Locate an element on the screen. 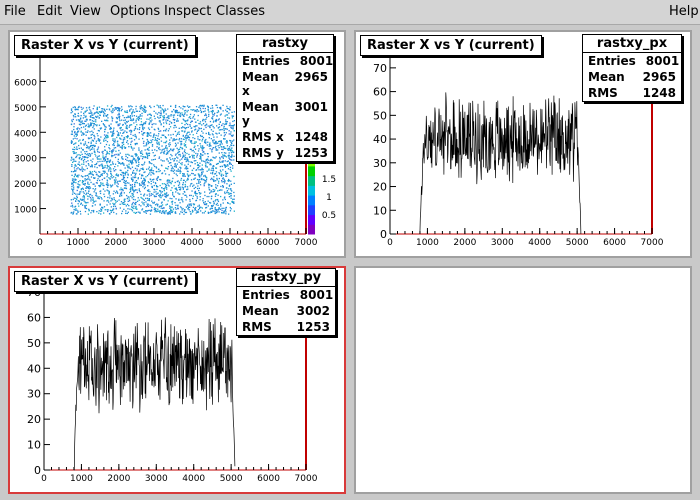  menu-view: View is located at coordinates (85, 11).